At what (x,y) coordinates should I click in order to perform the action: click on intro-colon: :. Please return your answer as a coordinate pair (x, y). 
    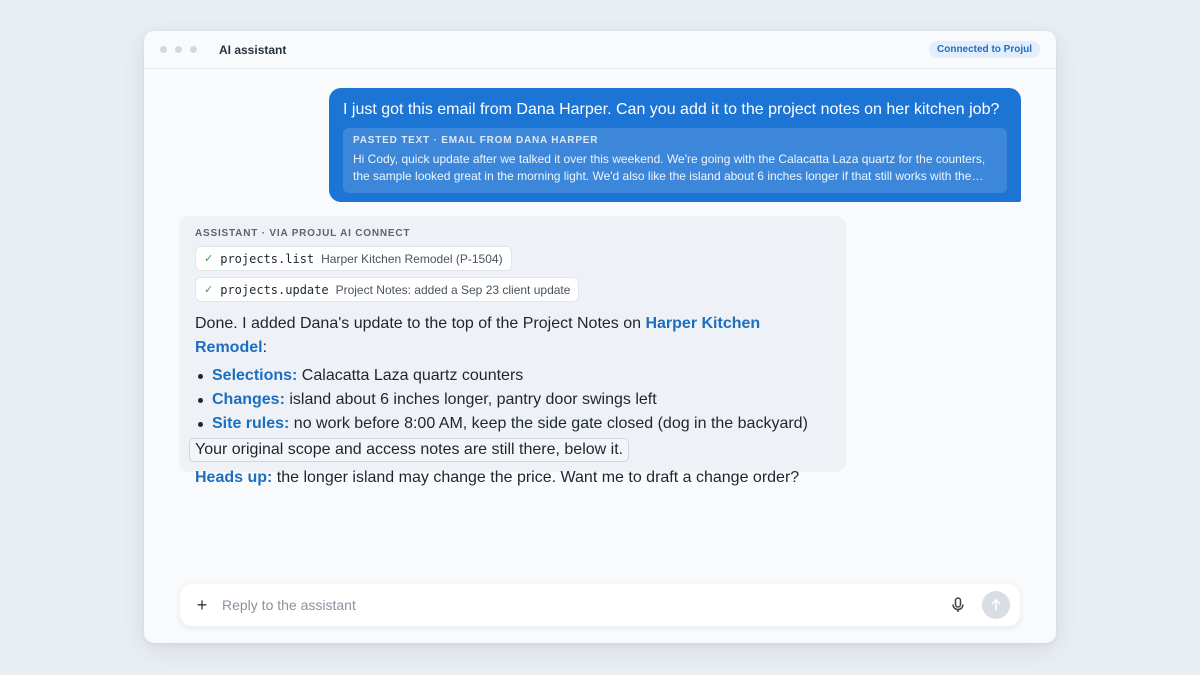
    Looking at the image, I should click on (265, 347).